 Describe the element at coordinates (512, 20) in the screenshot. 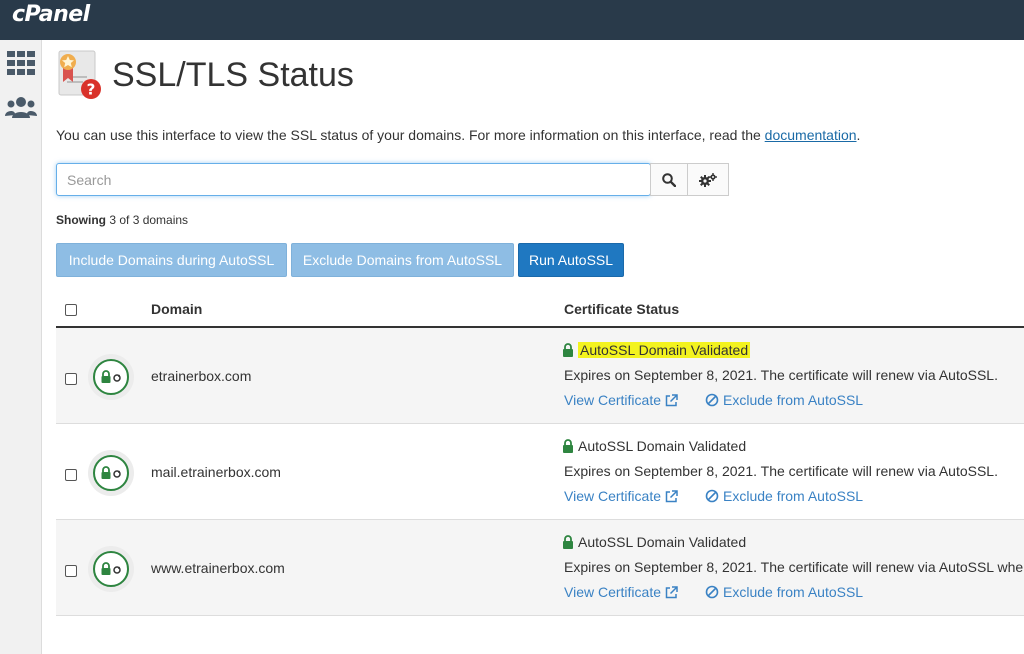

I see `top-bar: cPanel` at that location.